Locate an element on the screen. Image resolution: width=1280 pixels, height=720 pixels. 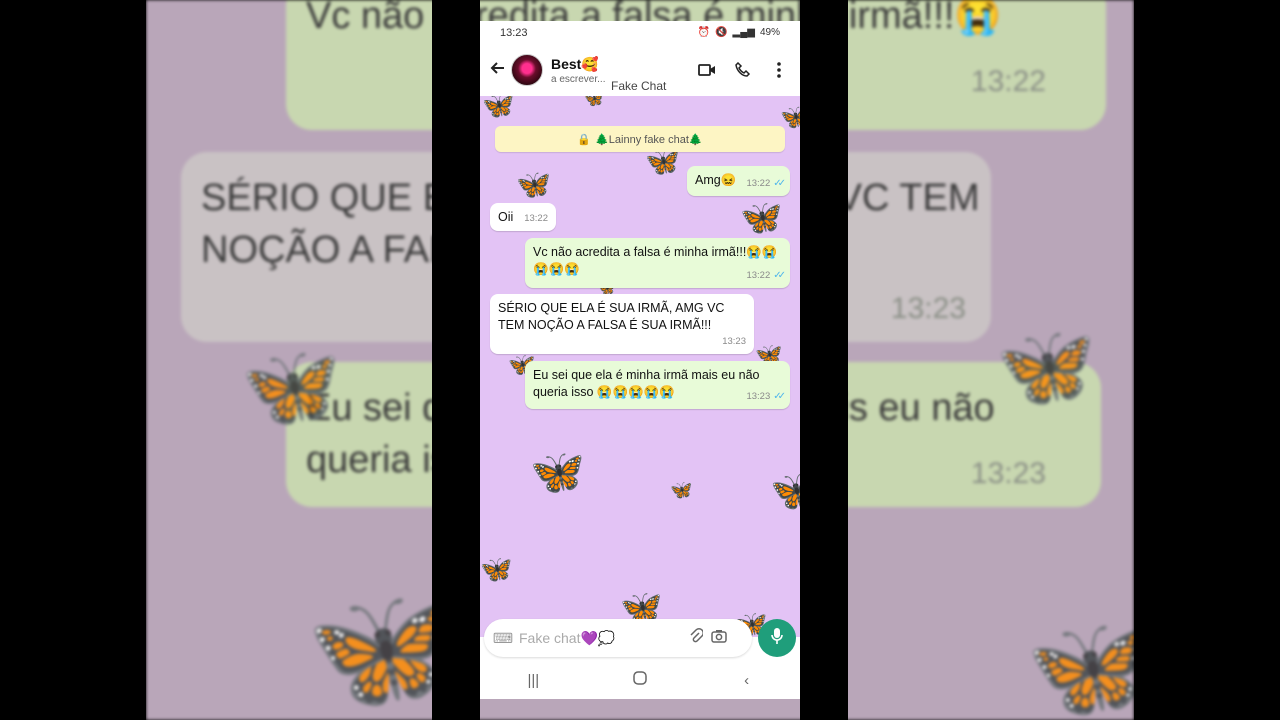
video-call-icon is located at coordinates (707, 70).